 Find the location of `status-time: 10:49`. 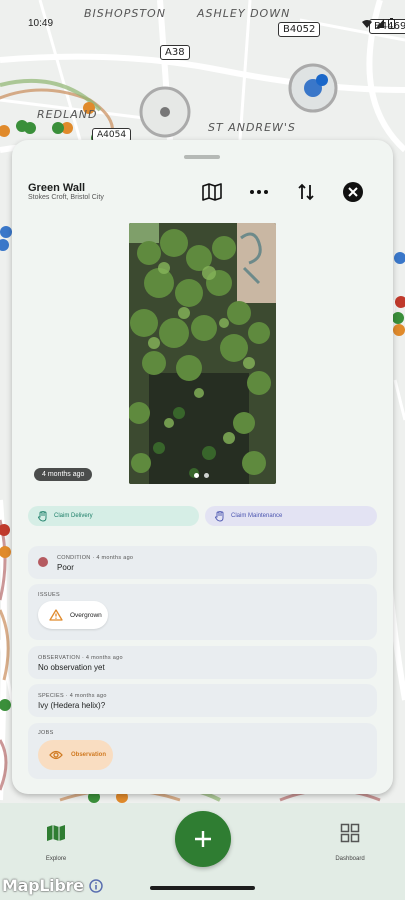

status-time: 10:49 is located at coordinates (41, 23).